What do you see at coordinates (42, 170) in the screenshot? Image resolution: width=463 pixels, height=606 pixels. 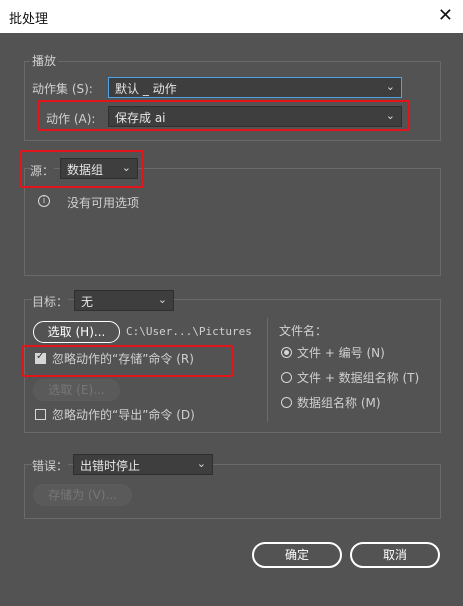 I see `source-label: 源：` at bounding box center [42, 170].